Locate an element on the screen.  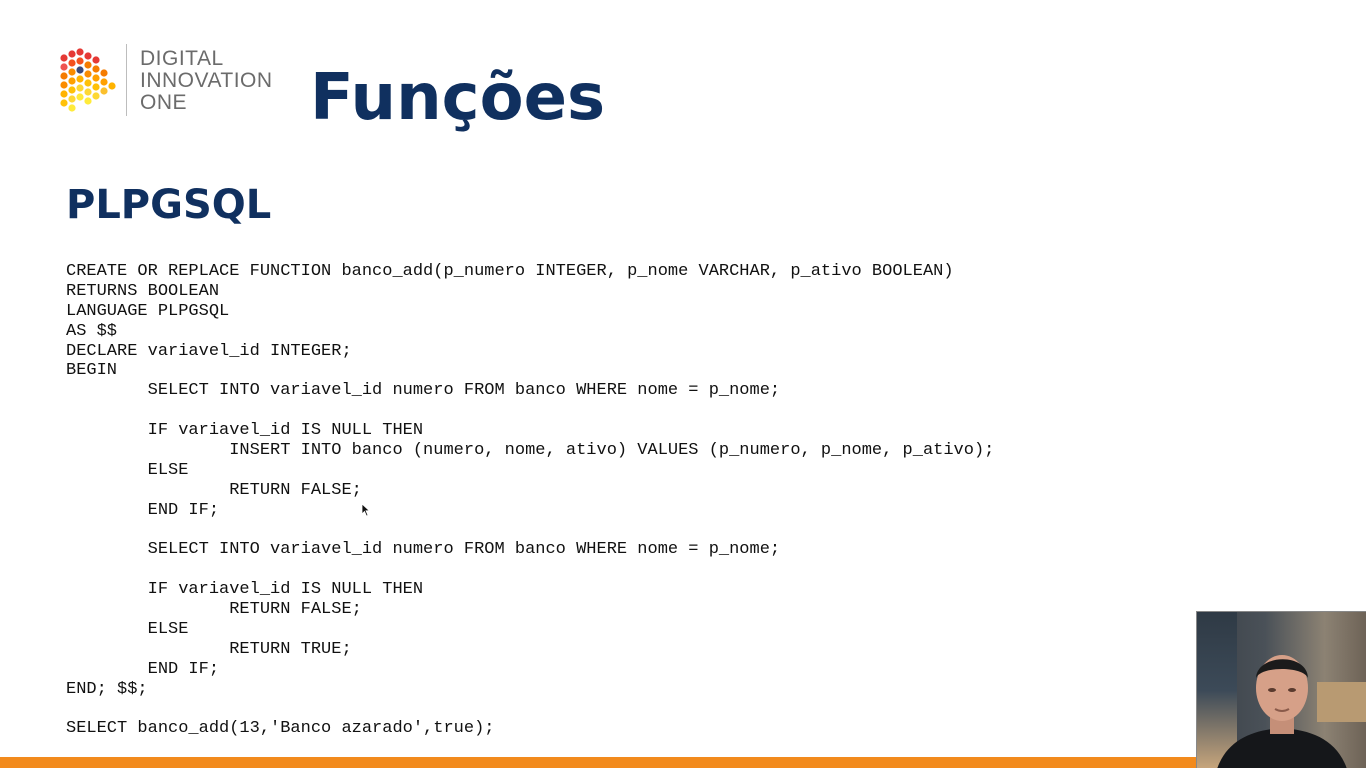
presenter-webcam-icon is located at coordinates (1282, 711).